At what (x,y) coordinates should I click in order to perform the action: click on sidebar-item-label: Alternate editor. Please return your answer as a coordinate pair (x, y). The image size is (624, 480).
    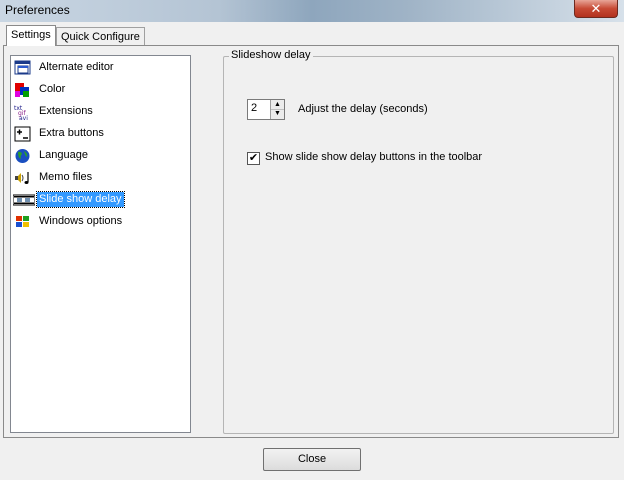
    Looking at the image, I should click on (76, 67).